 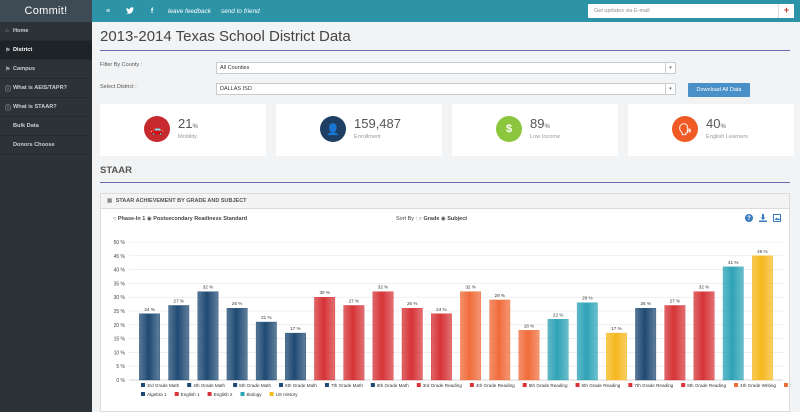 I want to click on legend-label: 8th Grade Reading, so click(x=706, y=385).